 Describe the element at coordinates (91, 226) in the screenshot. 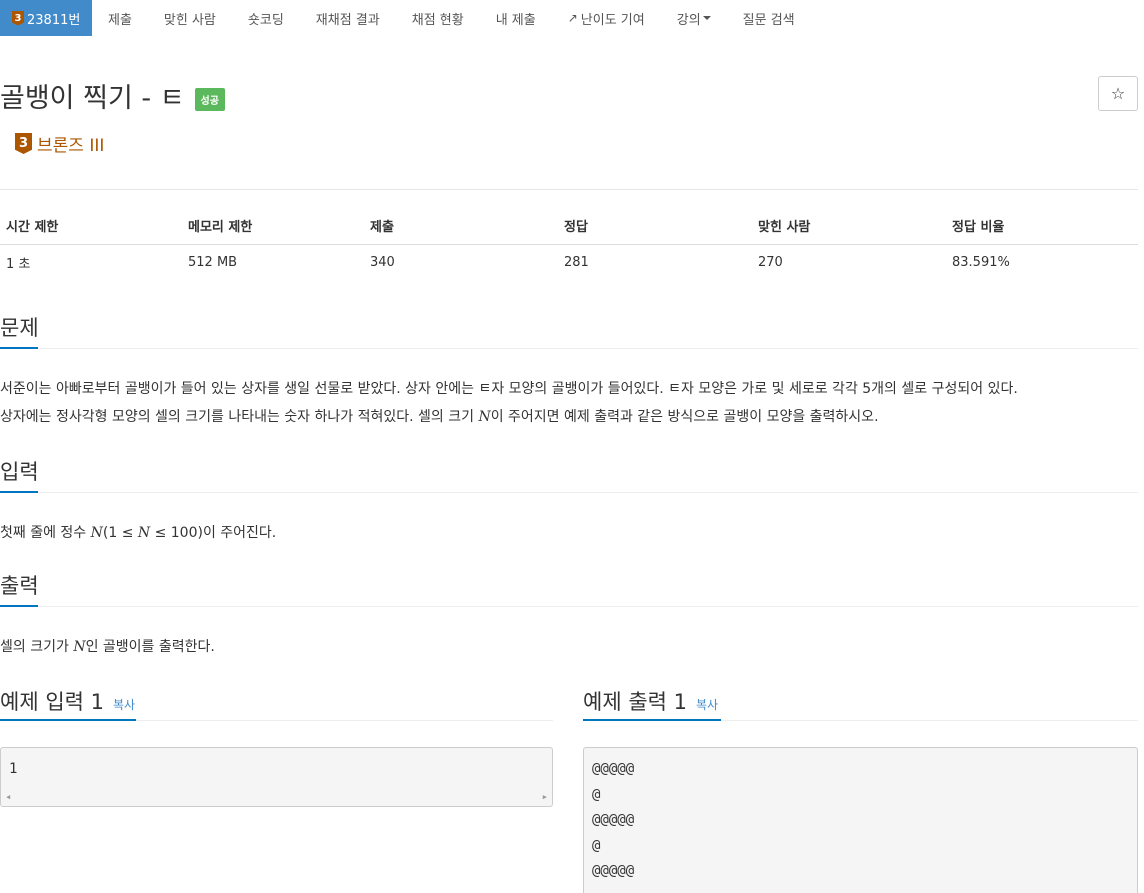

I see `header-time-limit: 시간 제한` at that location.